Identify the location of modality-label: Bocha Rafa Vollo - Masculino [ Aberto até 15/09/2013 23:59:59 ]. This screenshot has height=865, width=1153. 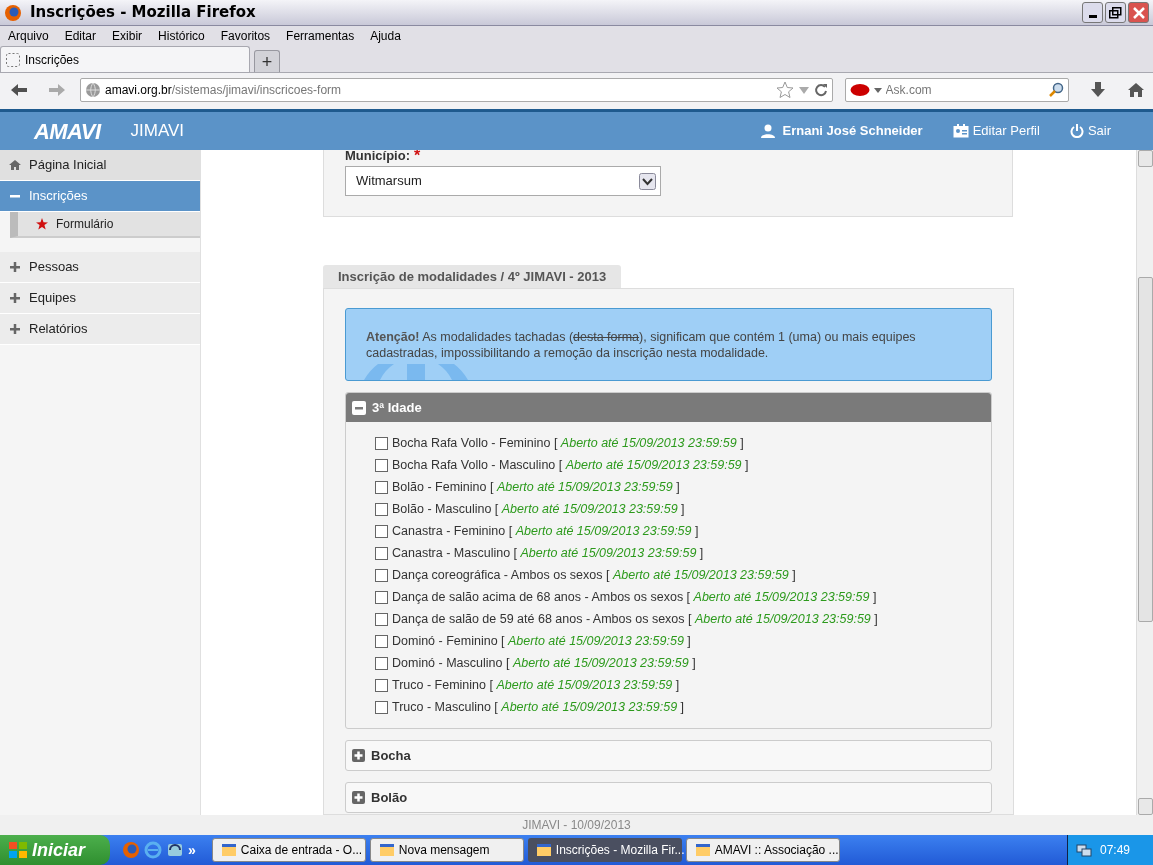
(570, 465).